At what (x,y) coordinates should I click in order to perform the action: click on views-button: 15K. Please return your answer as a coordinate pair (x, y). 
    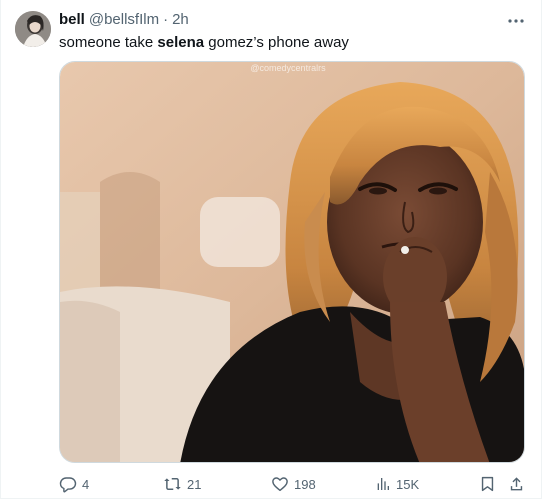
    Looking at the image, I should click on (397, 484).